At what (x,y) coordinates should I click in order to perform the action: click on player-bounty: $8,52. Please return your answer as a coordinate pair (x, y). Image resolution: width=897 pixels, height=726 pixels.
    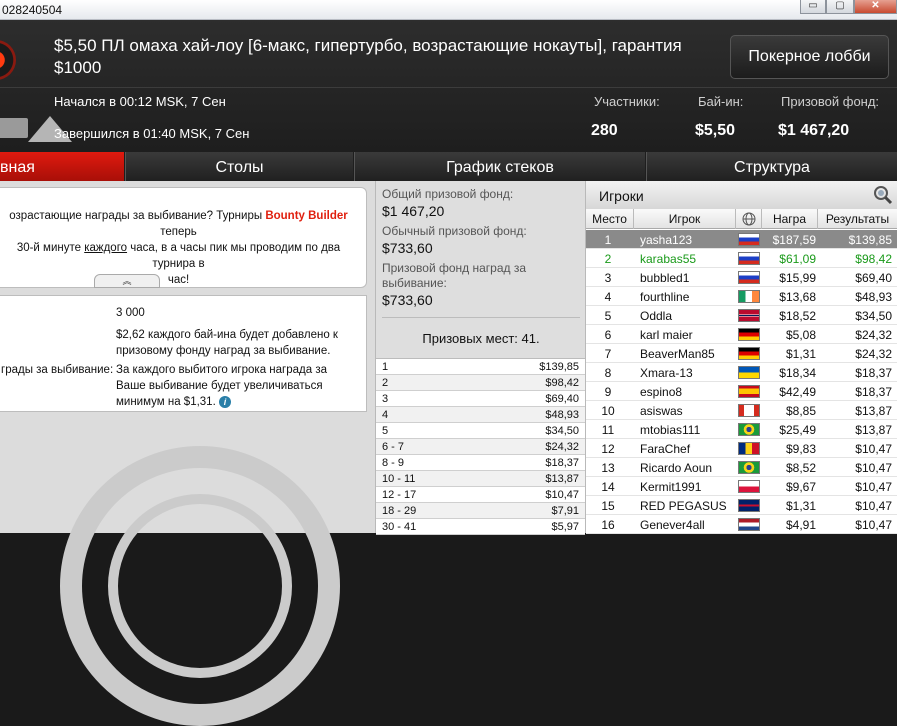
    Looking at the image, I should click on (800, 468).